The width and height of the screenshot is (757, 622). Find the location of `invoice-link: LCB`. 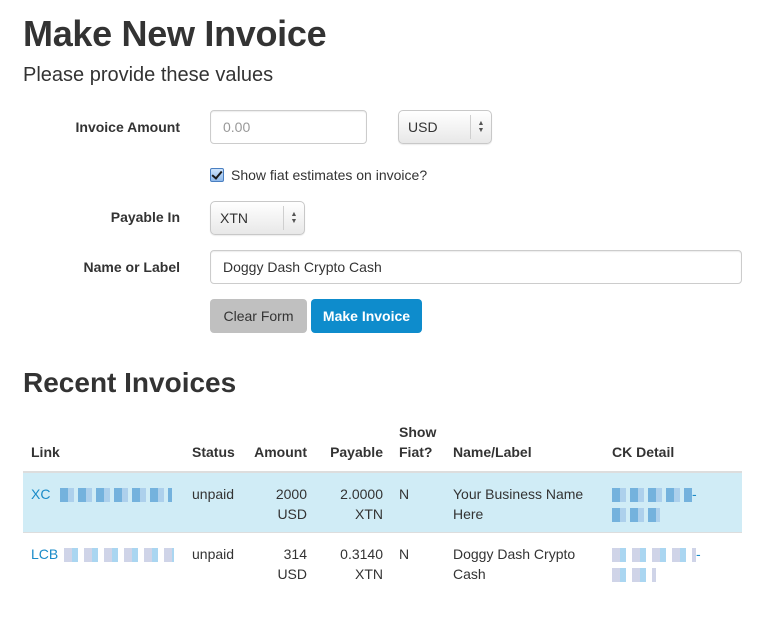

invoice-link: LCB is located at coordinates (103, 554).